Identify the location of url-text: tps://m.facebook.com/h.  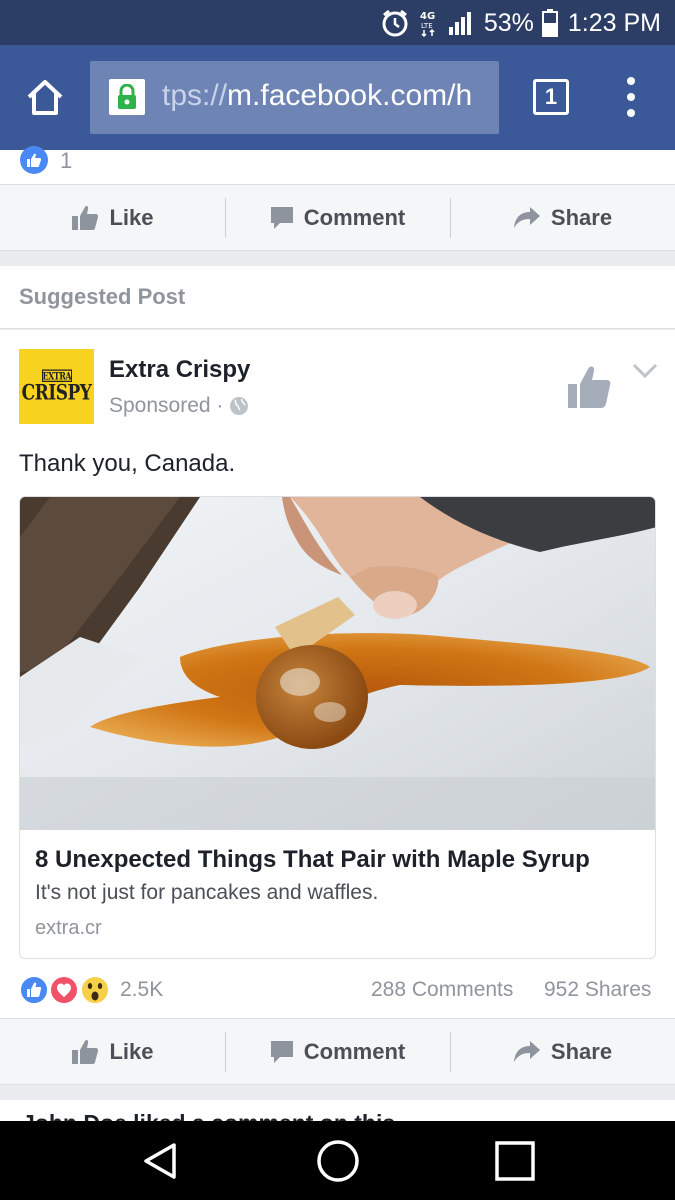
(317, 95).